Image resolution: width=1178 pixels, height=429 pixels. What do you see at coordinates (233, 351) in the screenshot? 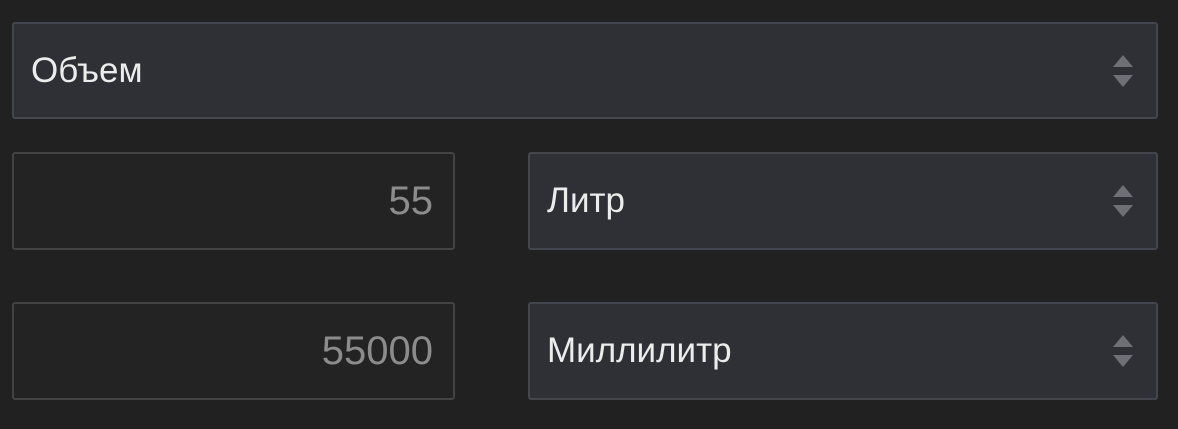
I see `value-input-2: 55000` at bounding box center [233, 351].